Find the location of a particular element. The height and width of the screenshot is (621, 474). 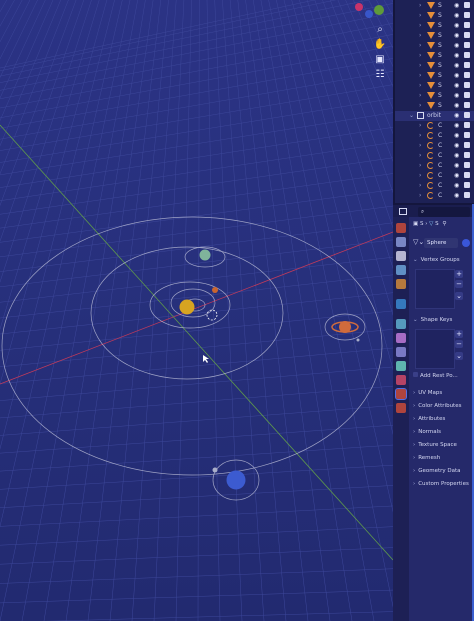

expand-chevron-icon: ⌄ is located at coordinates (411, 115).